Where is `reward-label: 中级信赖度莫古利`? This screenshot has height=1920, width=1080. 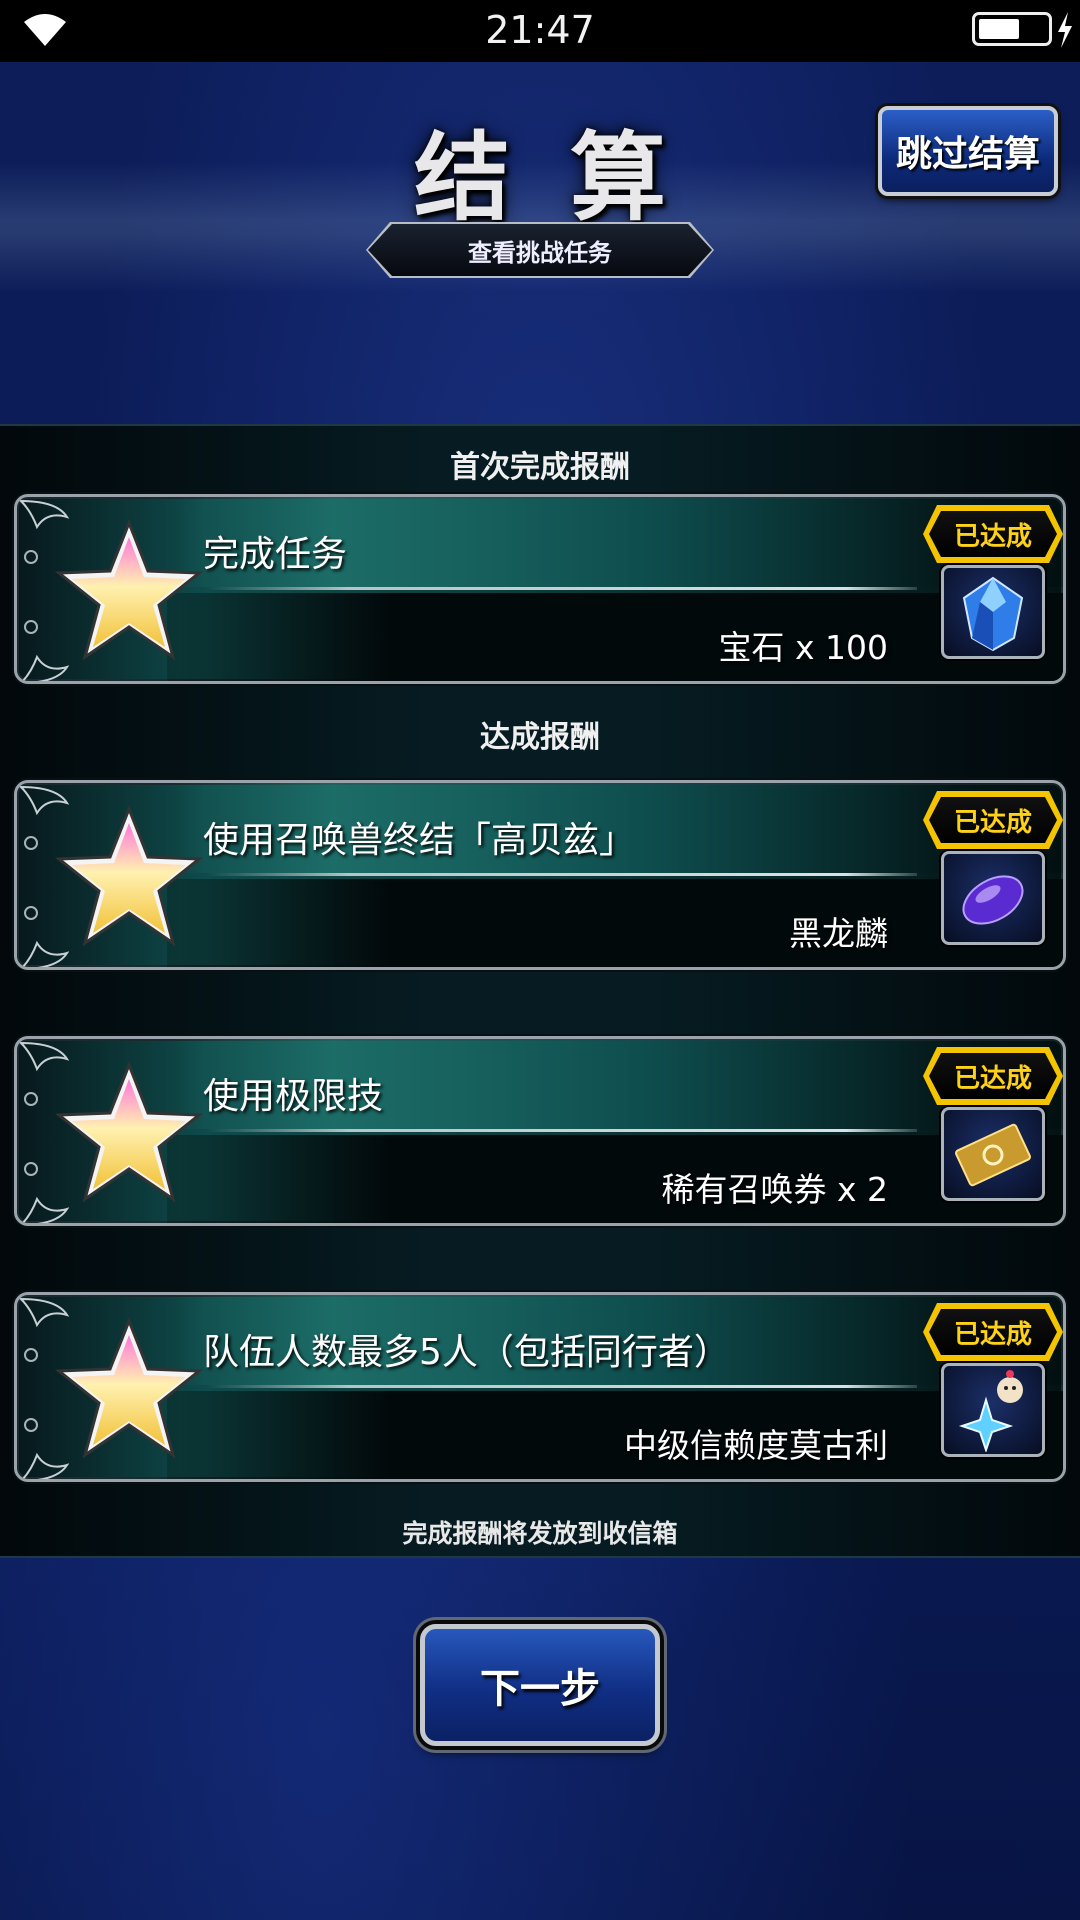 reward-label: 中级信赖度莫古利 is located at coordinates (756, 1445).